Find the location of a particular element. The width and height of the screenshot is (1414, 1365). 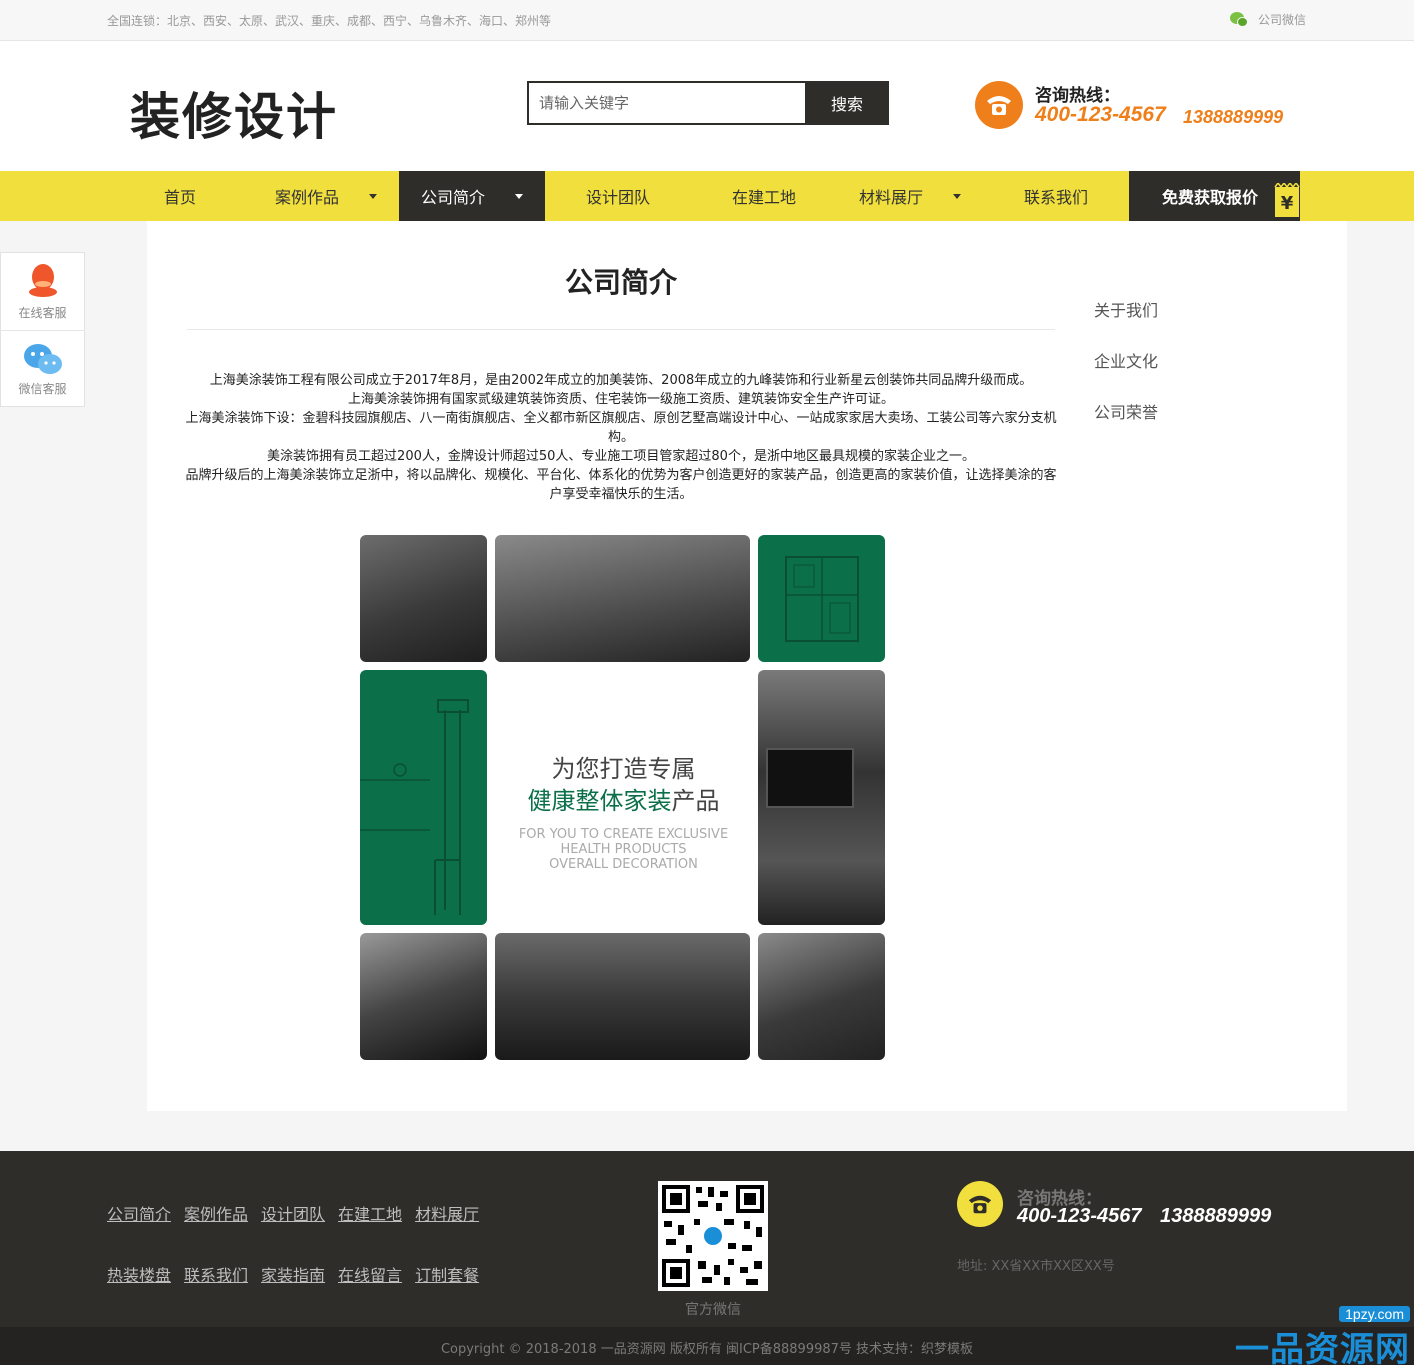

collage-photo-tv-wall is located at coordinates (821, 797).